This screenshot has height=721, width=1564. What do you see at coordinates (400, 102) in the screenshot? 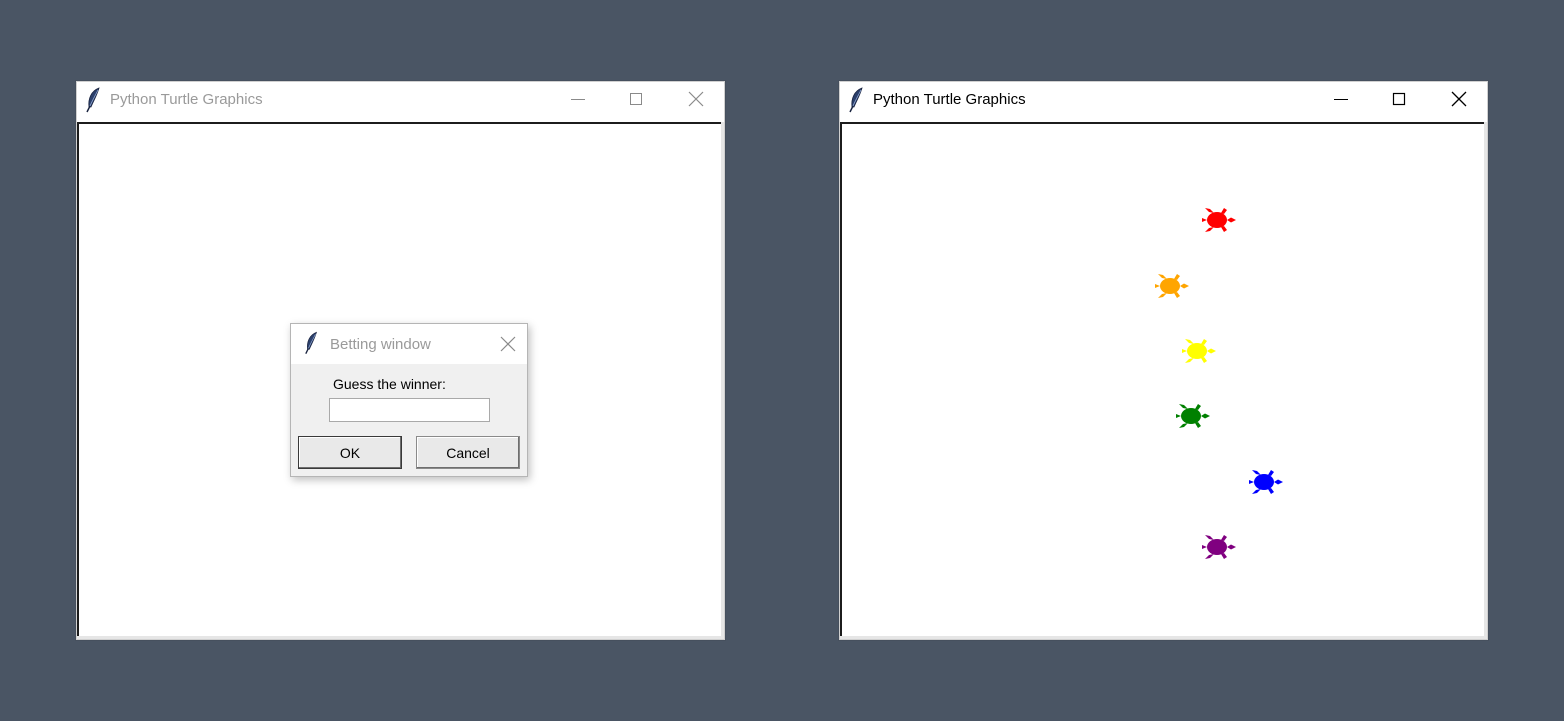
I see `left-window-titlebar: Python Turtle Graphics` at bounding box center [400, 102].